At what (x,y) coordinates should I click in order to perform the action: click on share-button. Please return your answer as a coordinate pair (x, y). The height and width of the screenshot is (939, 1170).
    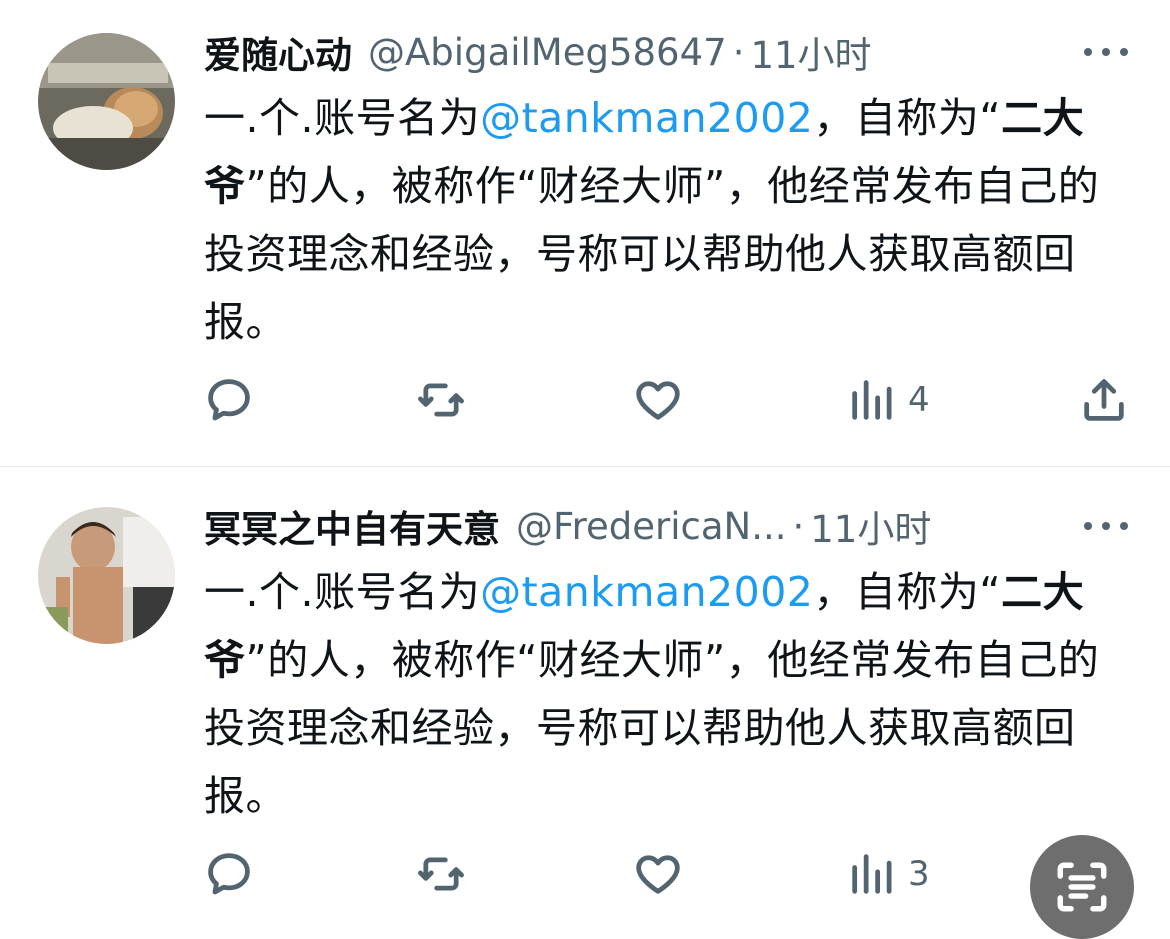
    Looking at the image, I should click on (1104, 400).